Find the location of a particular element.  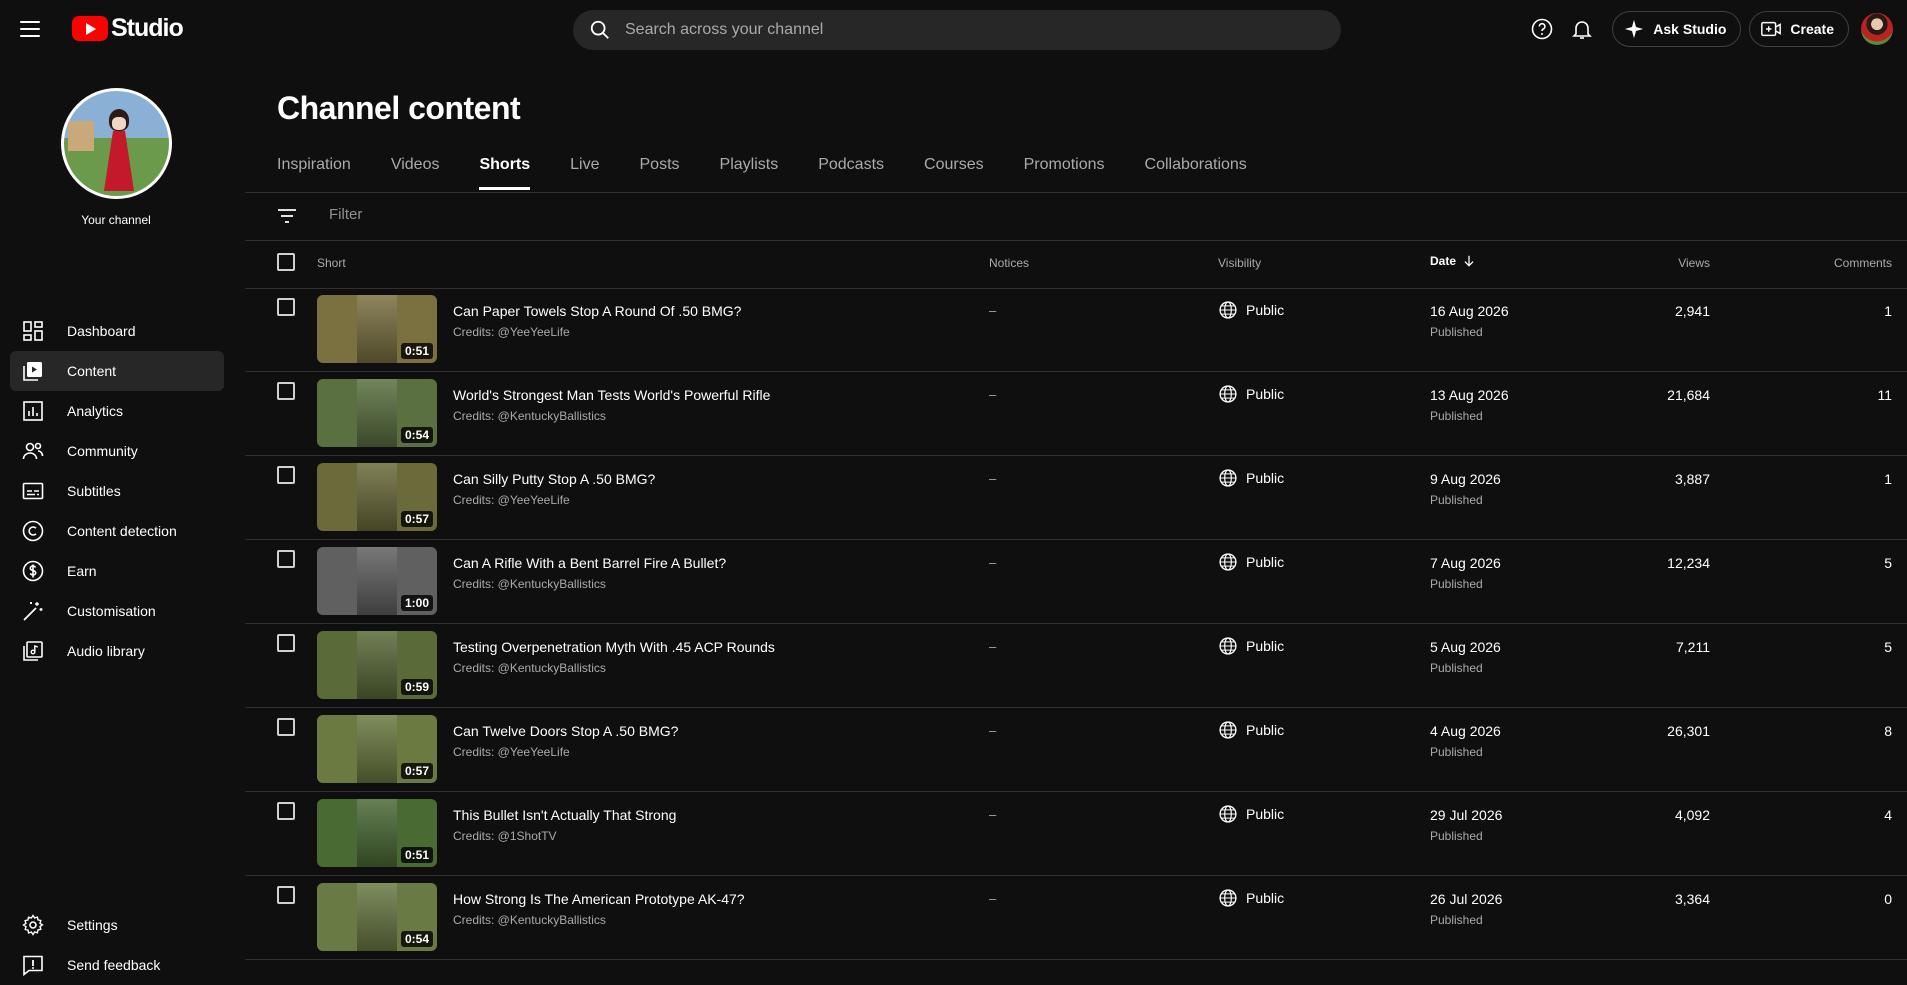

hamburger-menu-icon is located at coordinates (30, 29).